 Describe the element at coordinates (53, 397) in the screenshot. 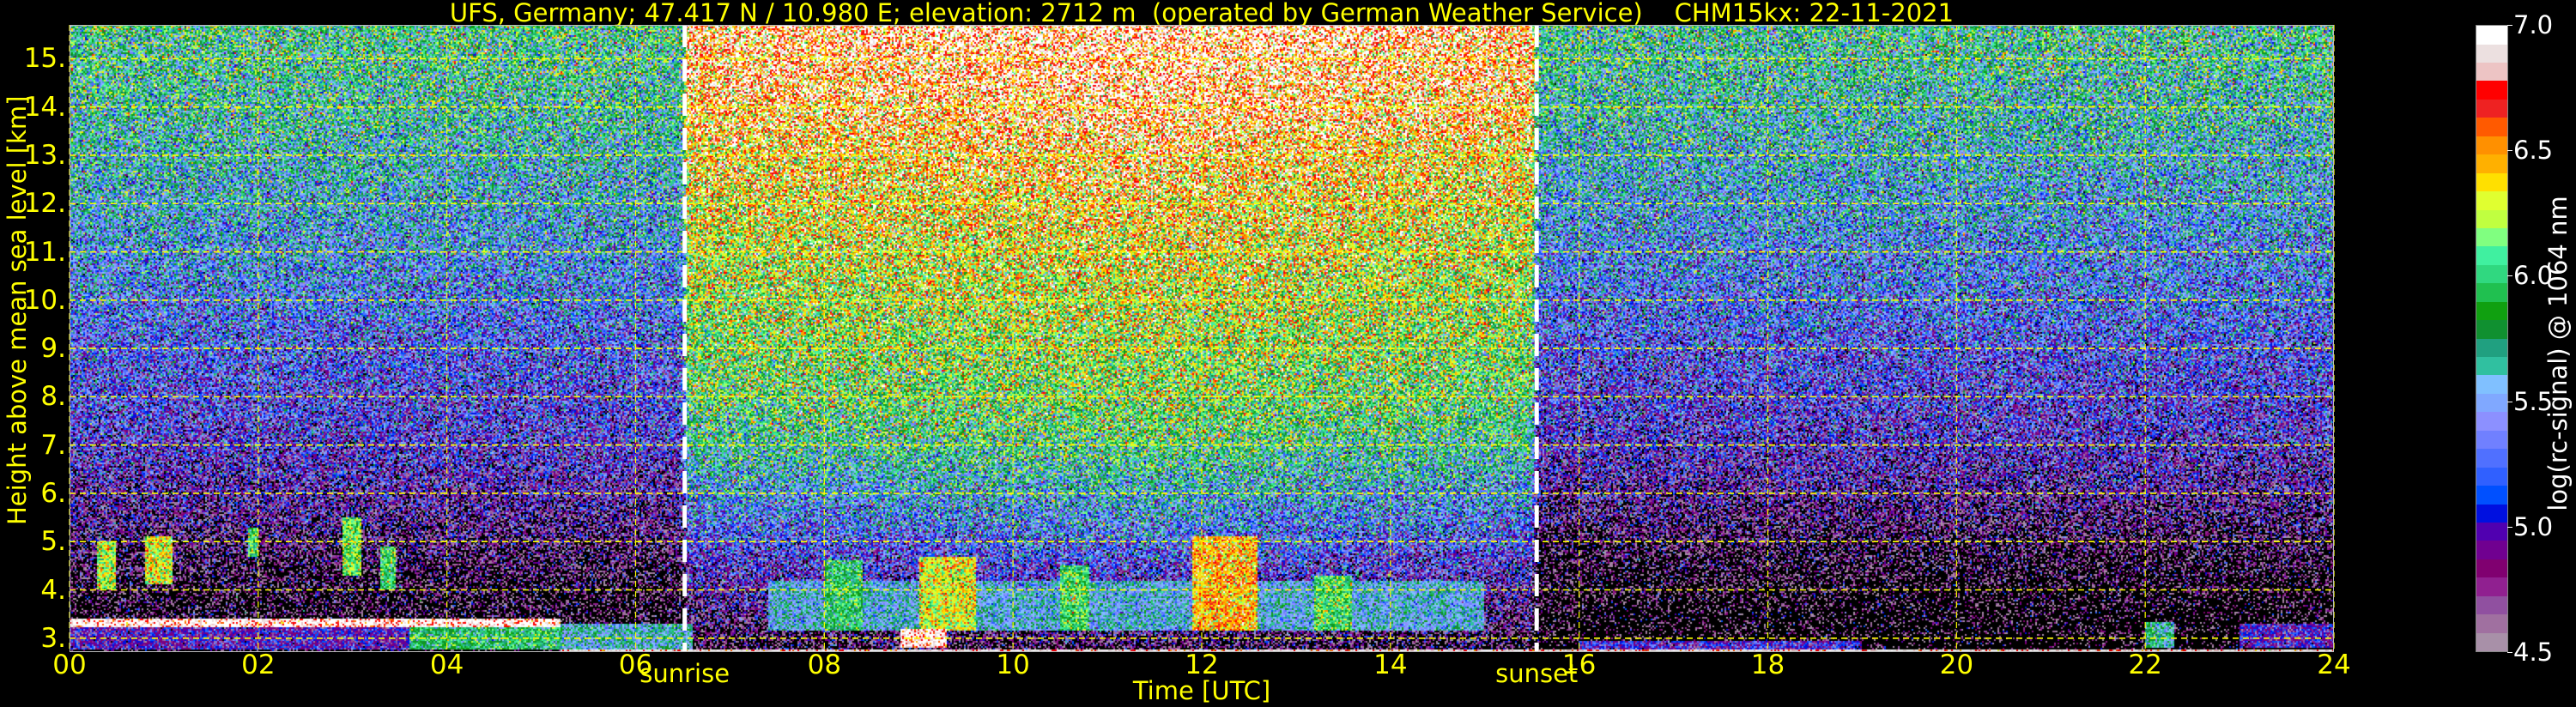

I see `y-tick-label: 8.` at that location.